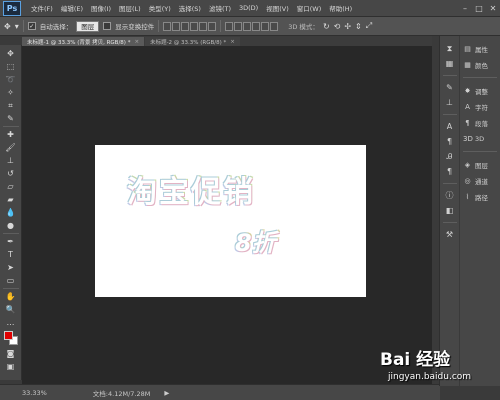 This screenshot has width=500, height=400. I want to click on align-bottom-button, so click(185, 26).